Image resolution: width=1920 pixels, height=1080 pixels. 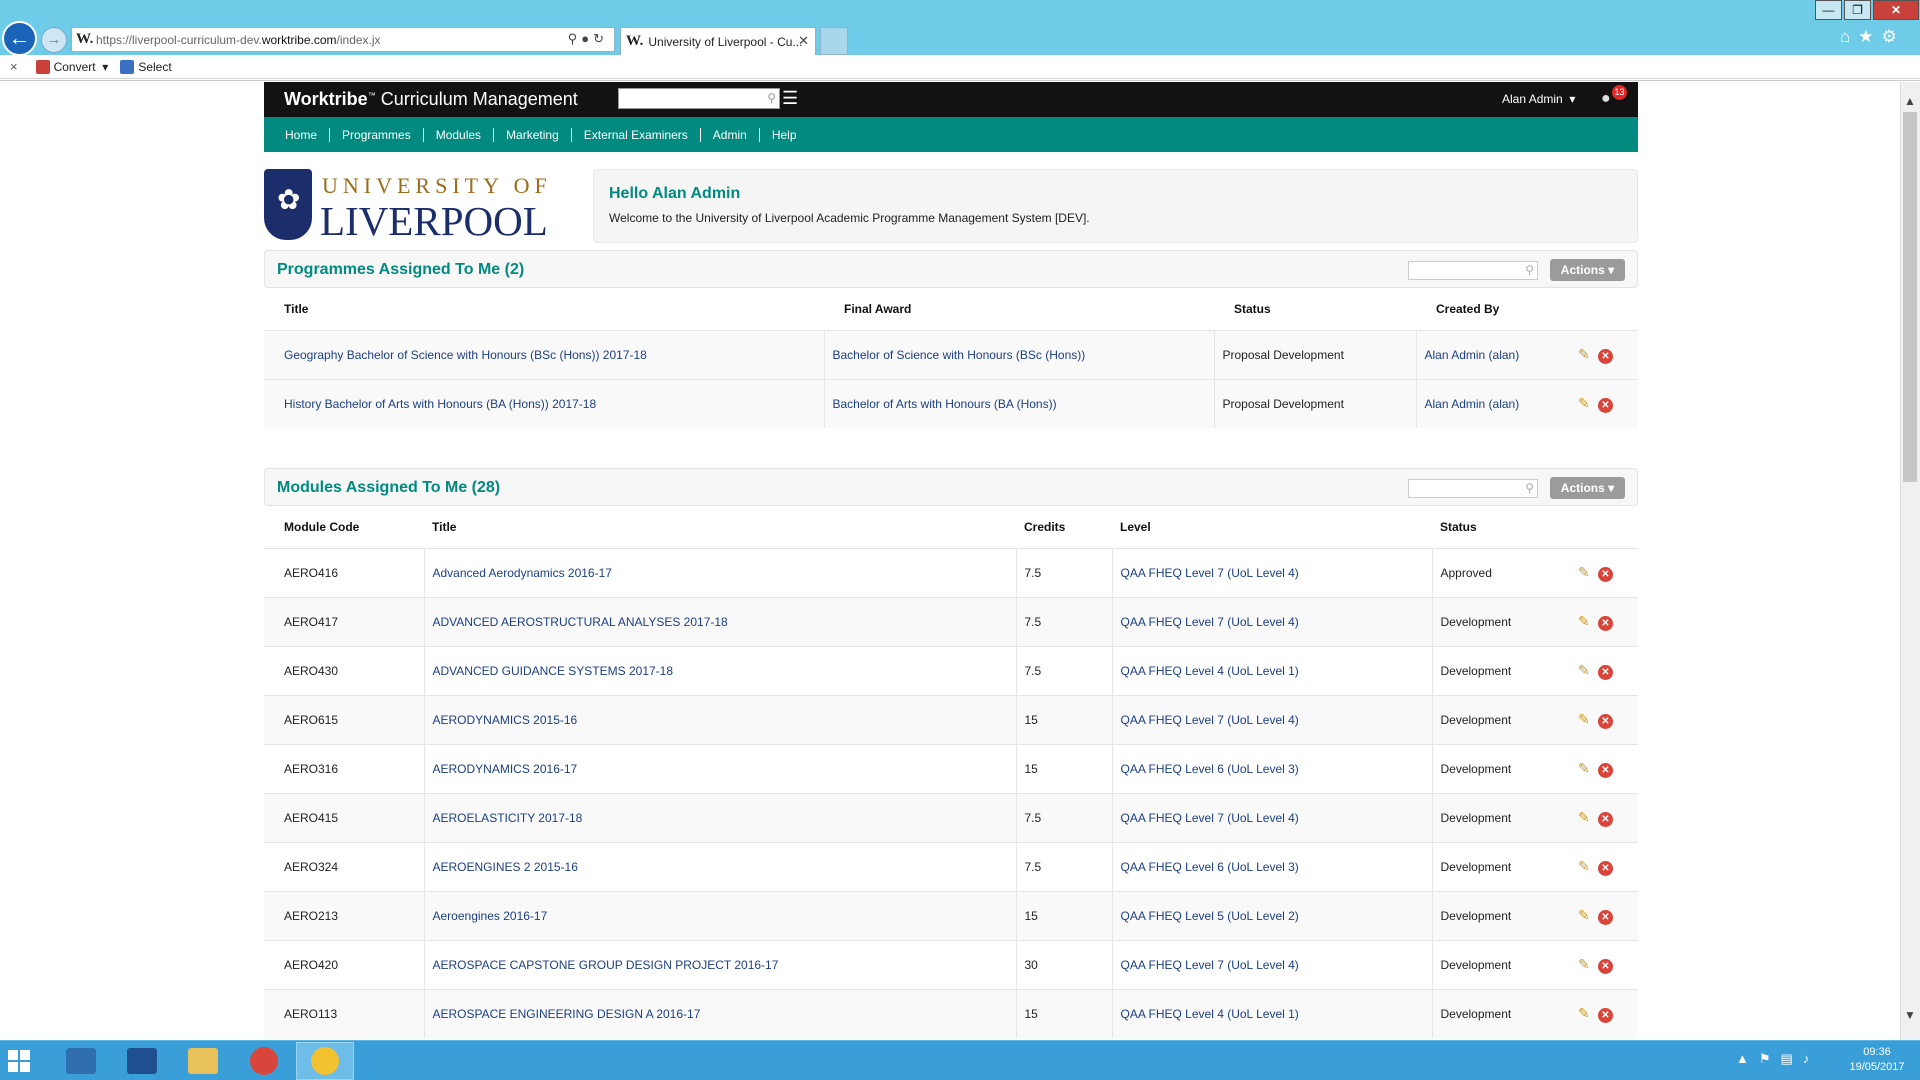 I want to click on global-search-input: ⚲, so click(x=699, y=98).